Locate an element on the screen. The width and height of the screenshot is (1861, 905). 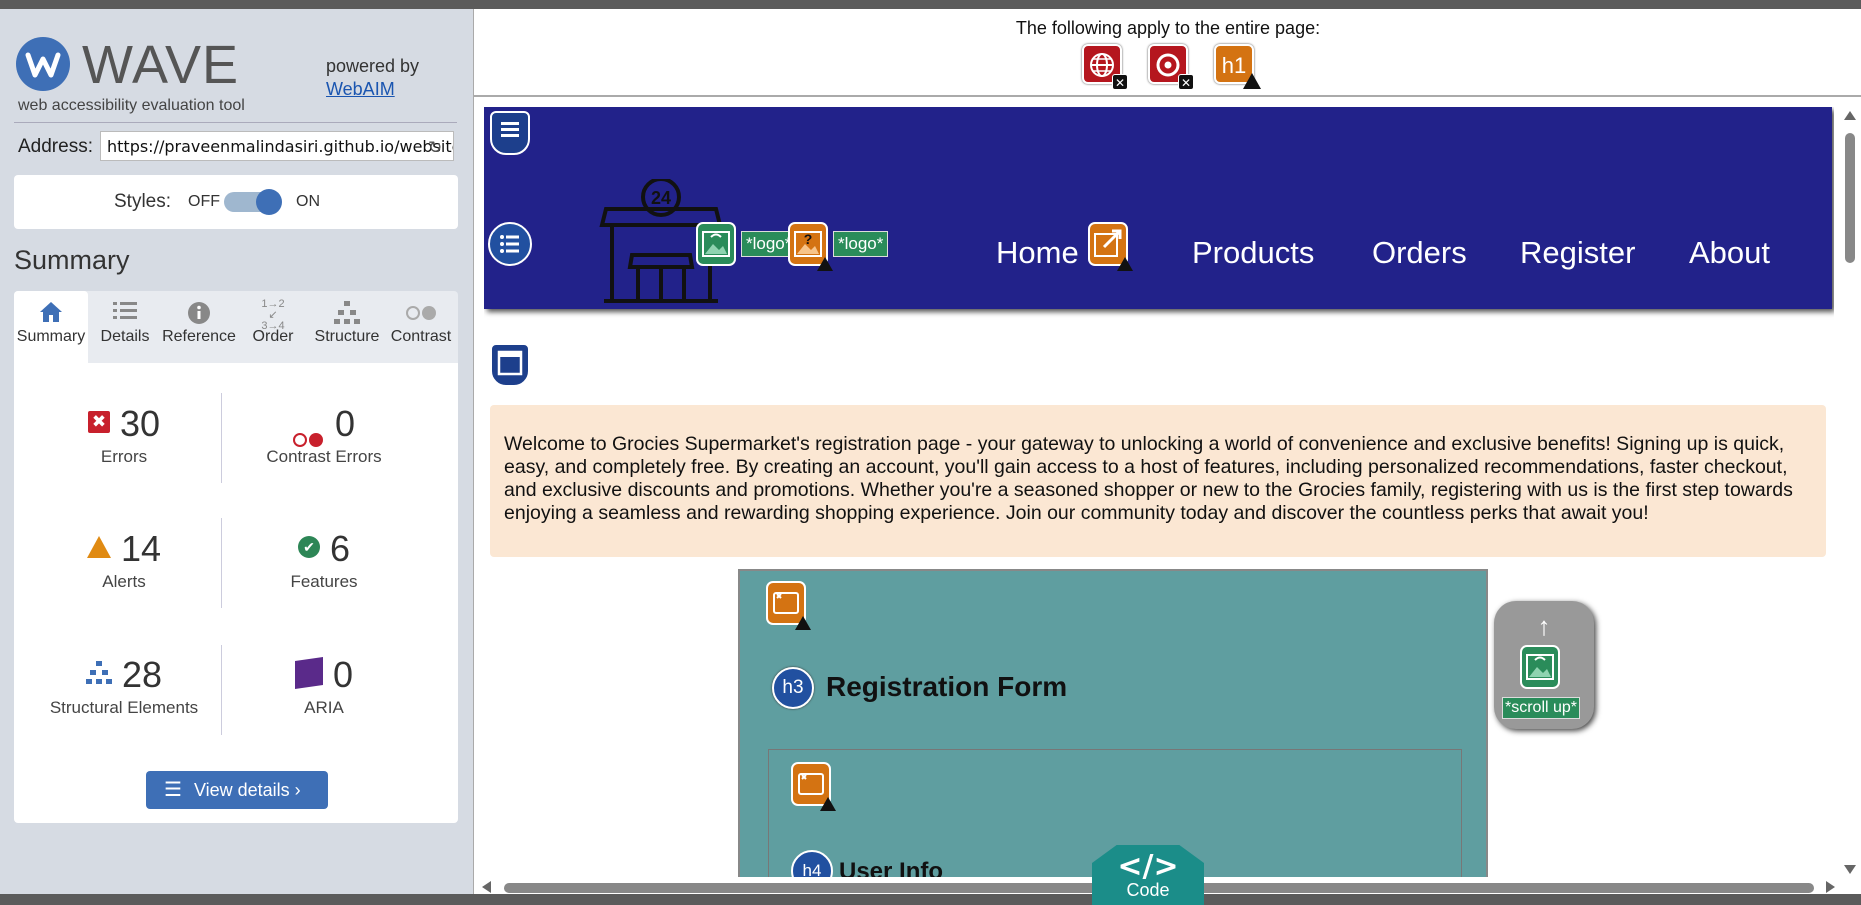
store-number: 24 is located at coordinates (661, 198).